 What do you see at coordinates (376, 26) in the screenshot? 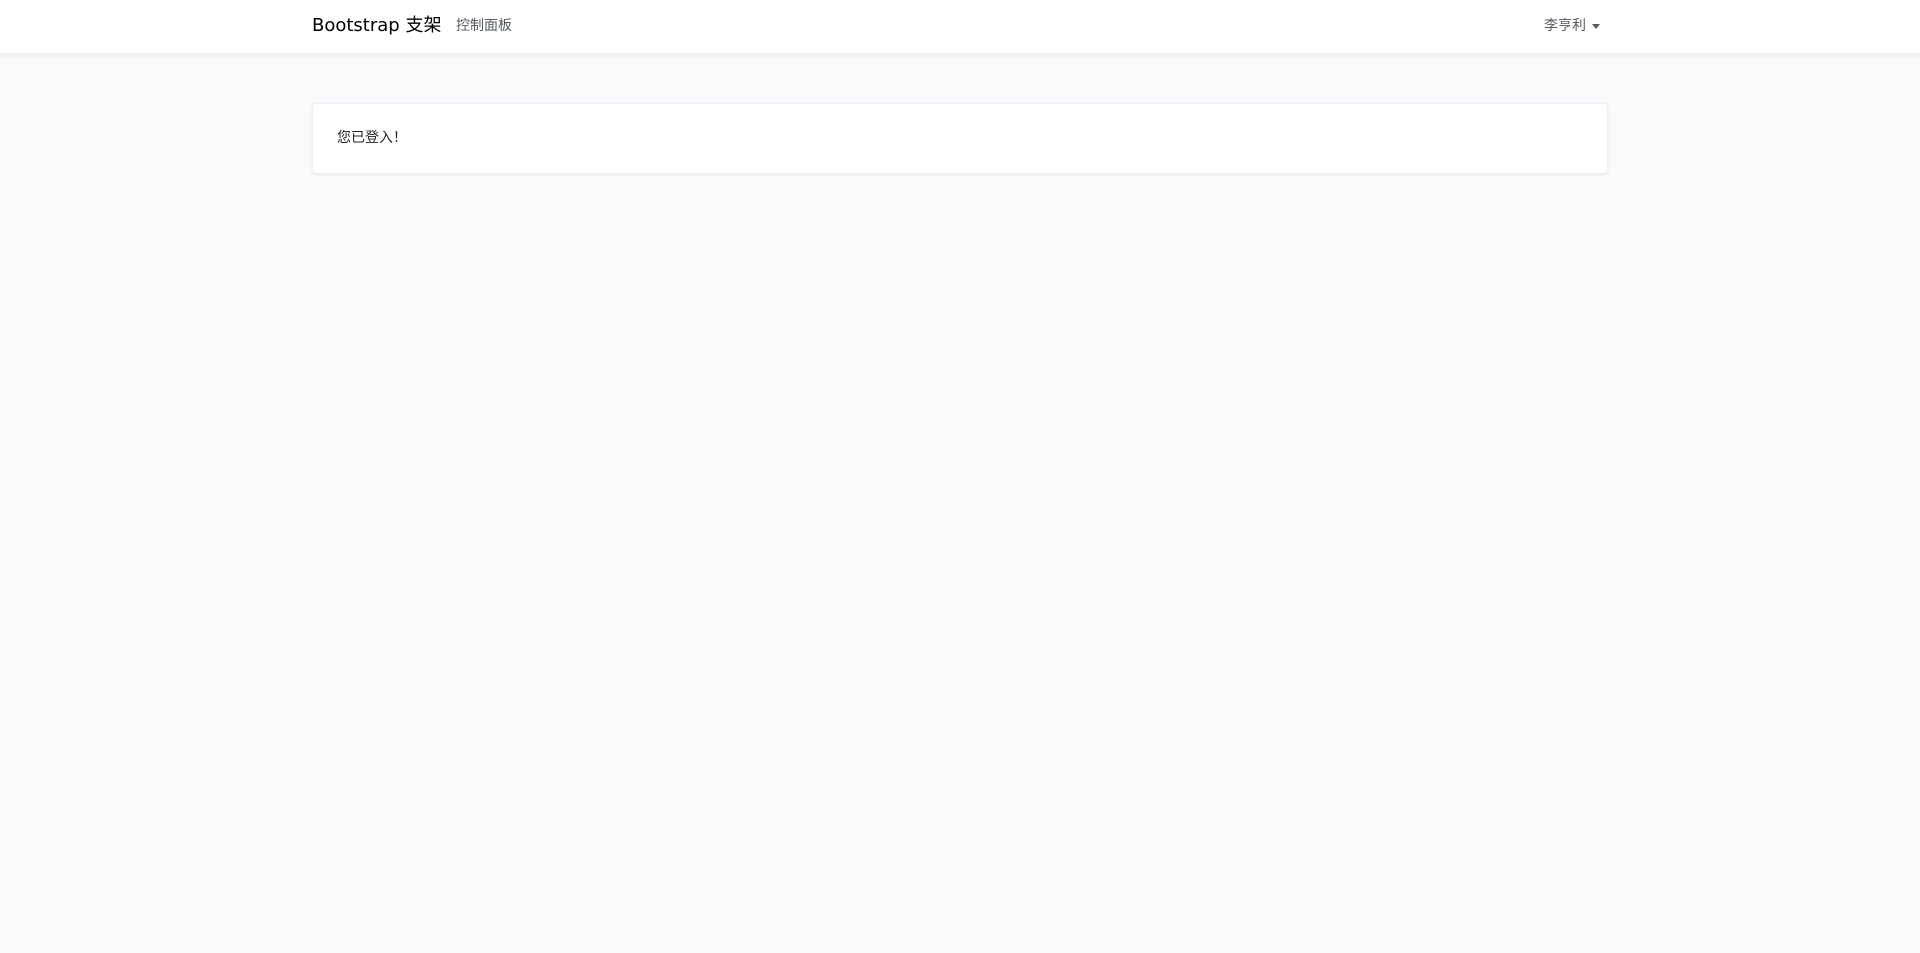
I see `brand-link: Bootstrap 支架` at bounding box center [376, 26].